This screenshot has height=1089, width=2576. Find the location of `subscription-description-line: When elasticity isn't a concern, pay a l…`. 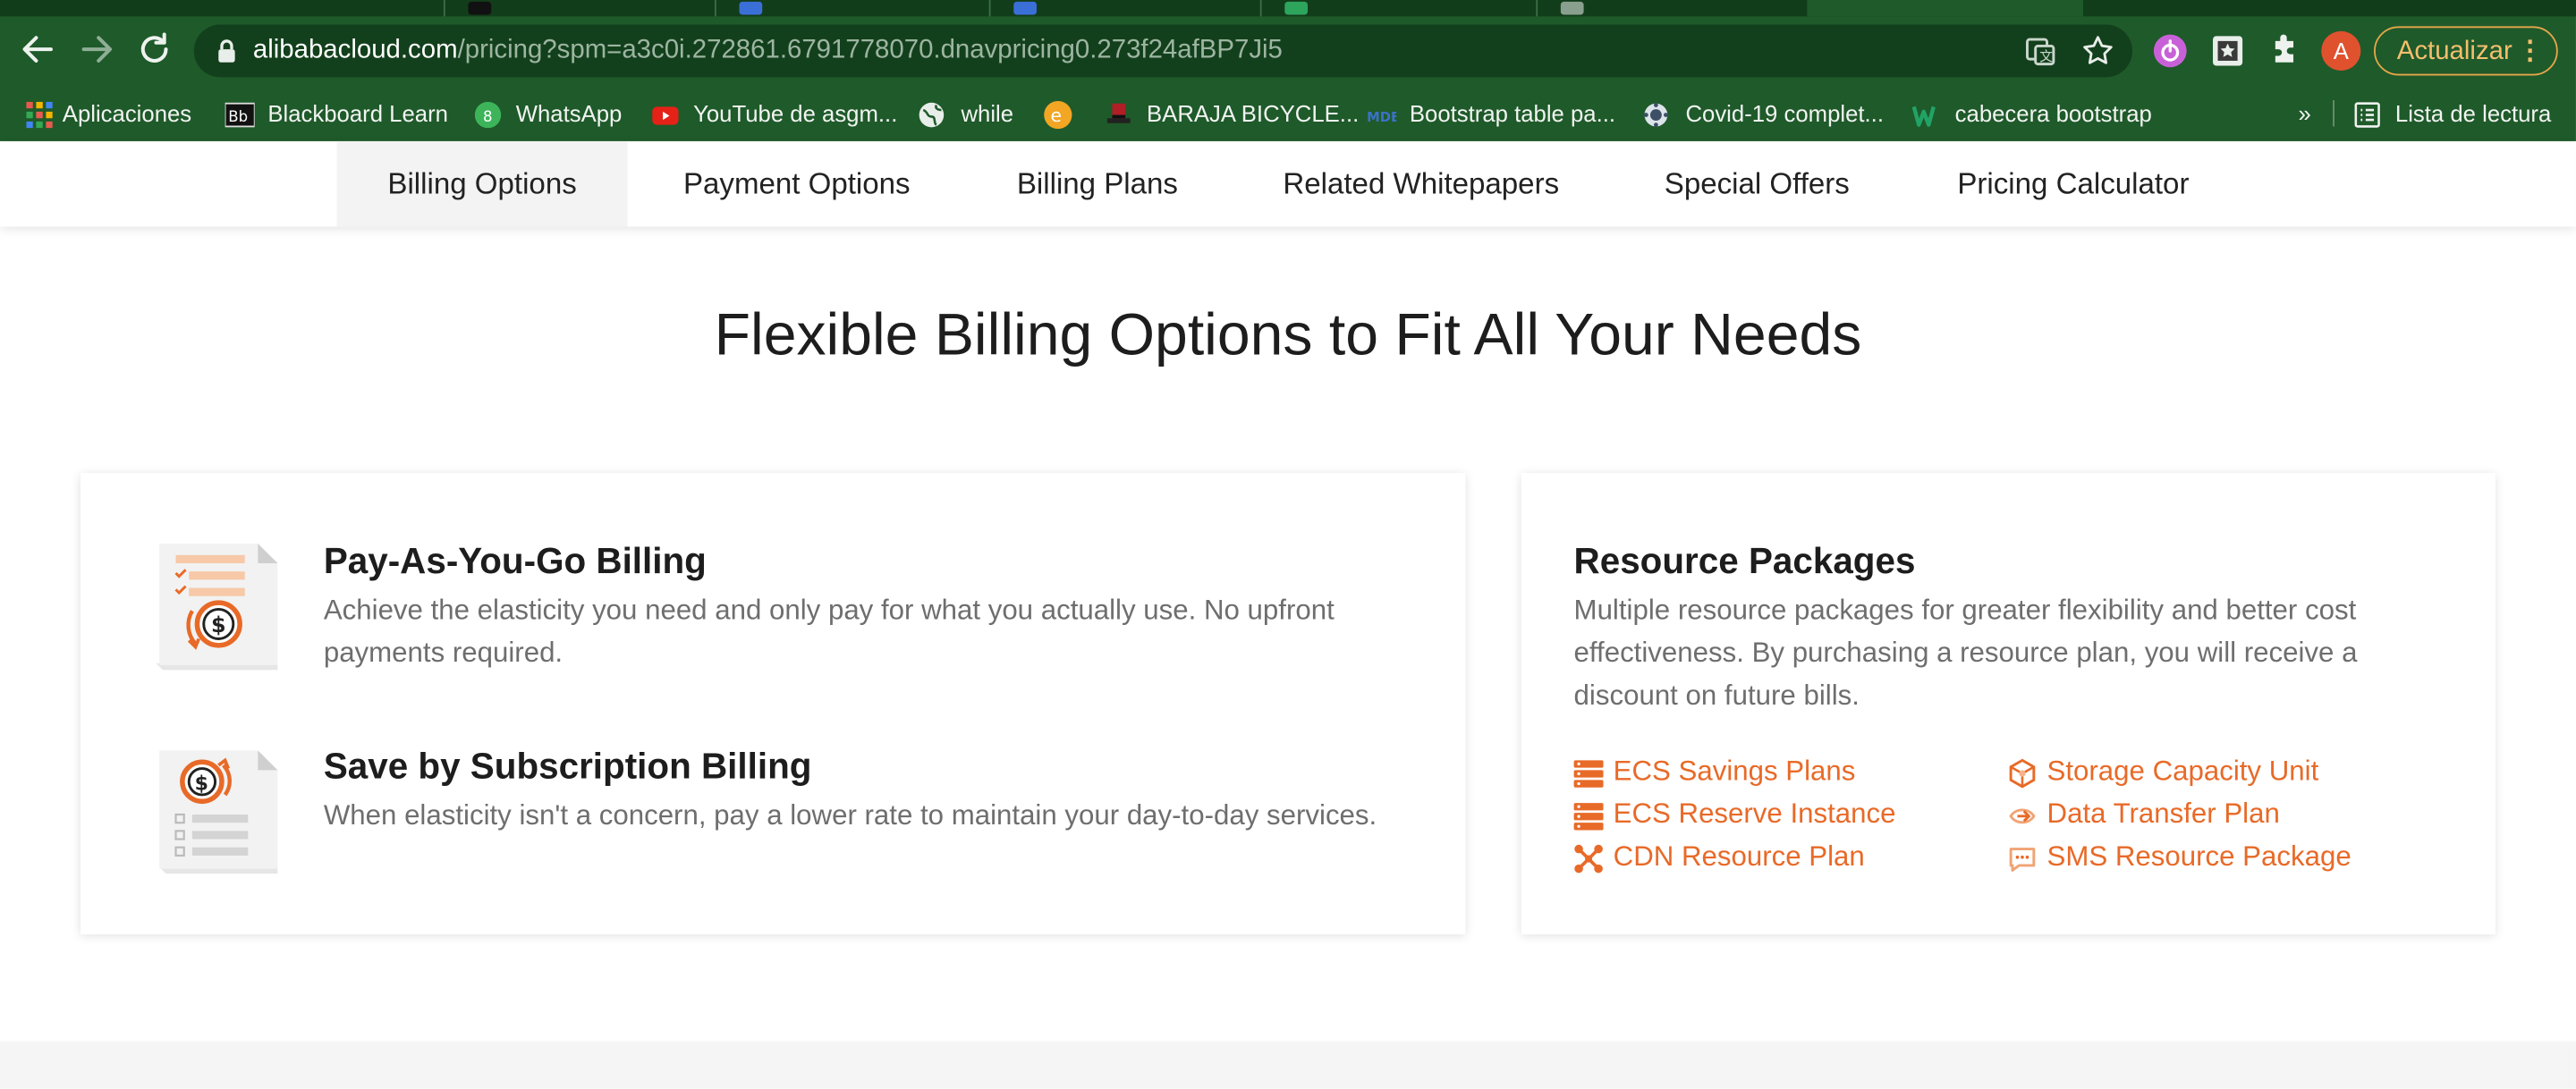

subscription-description-line: When elasticity isn't a concern, pay a l… is located at coordinates (850, 815).